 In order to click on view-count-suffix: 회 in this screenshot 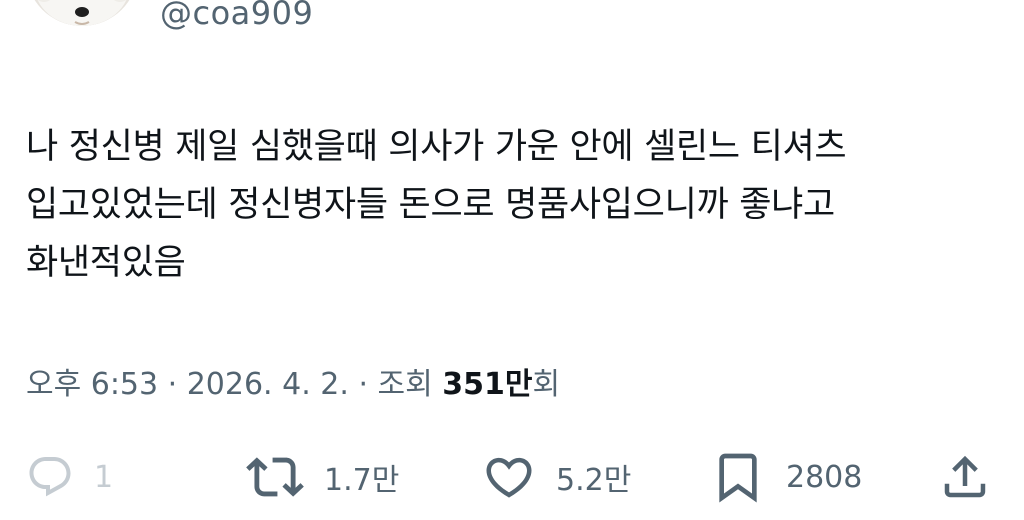, I will do `click(546, 384)`.